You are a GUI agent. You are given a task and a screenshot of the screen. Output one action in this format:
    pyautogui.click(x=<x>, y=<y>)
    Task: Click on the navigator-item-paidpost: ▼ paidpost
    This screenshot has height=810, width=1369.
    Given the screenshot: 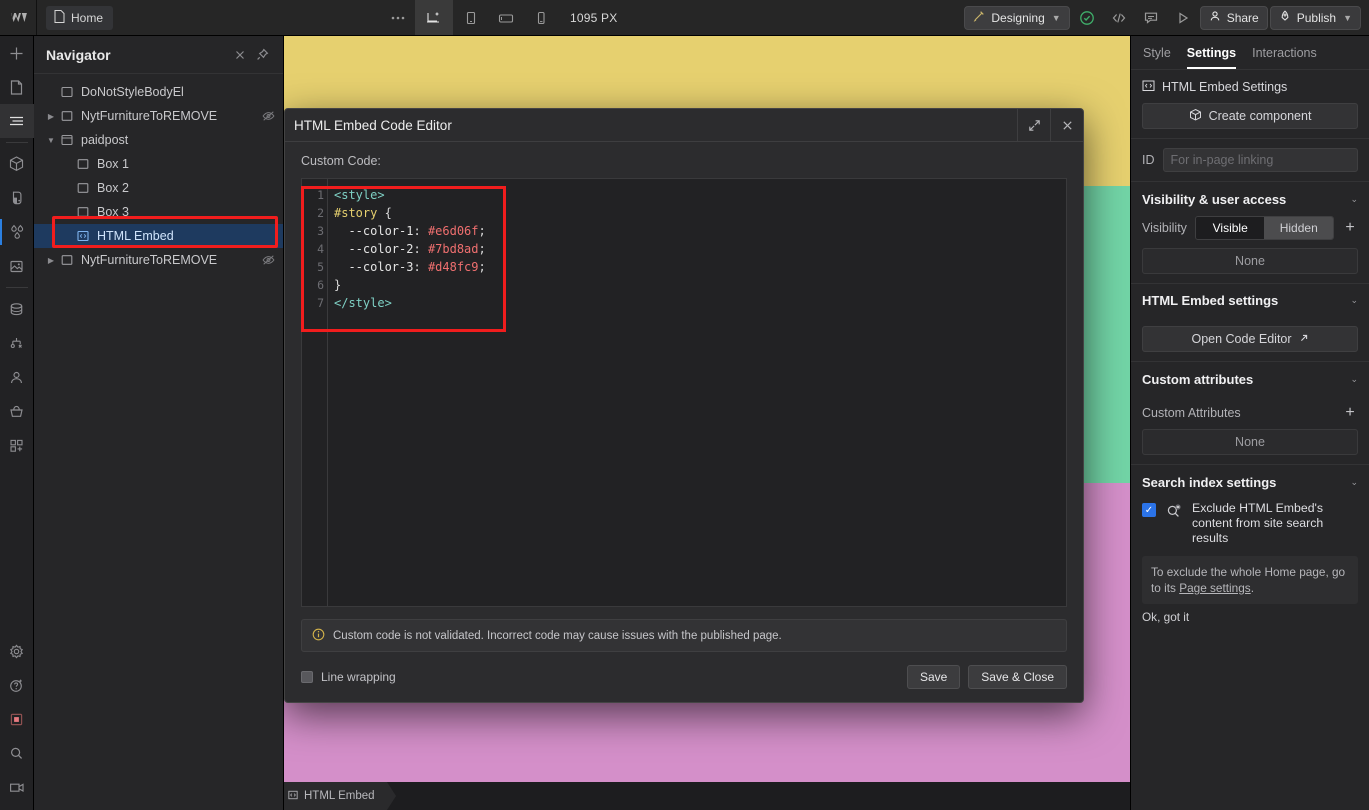 What is the action you would take?
    pyautogui.click(x=158, y=140)
    